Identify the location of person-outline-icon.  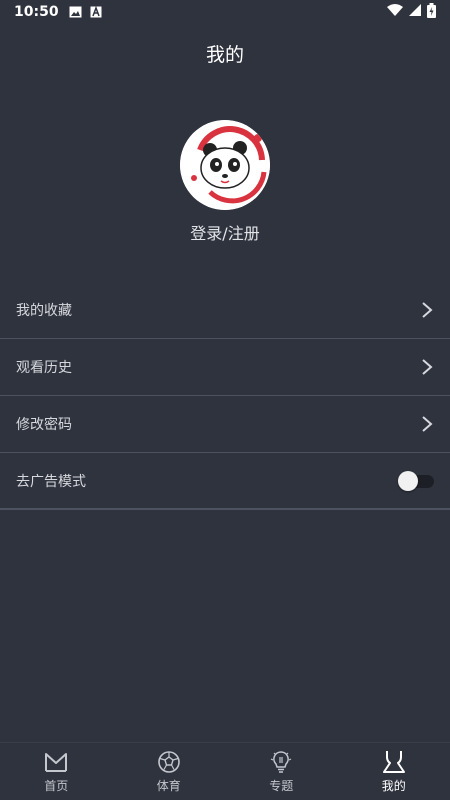
(393, 762).